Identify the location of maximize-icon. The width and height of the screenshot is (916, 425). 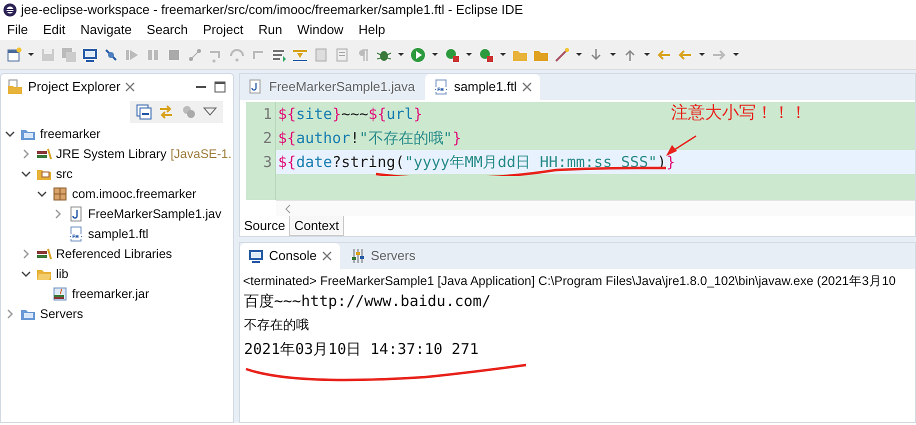
(220, 87).